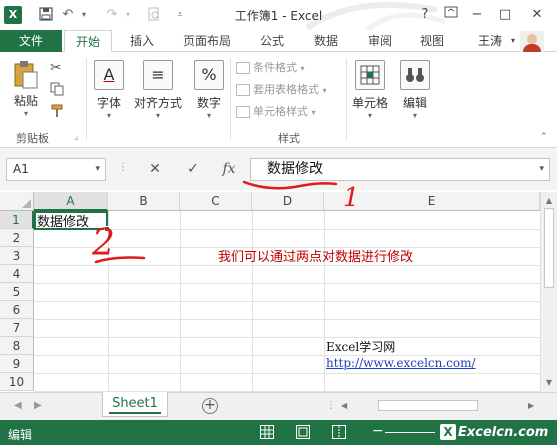 This screenshot has height=445, width=557. Describe the element at coordinates (289, 138) in the screenshot. I see `styles-group-label: 样式` at that location.